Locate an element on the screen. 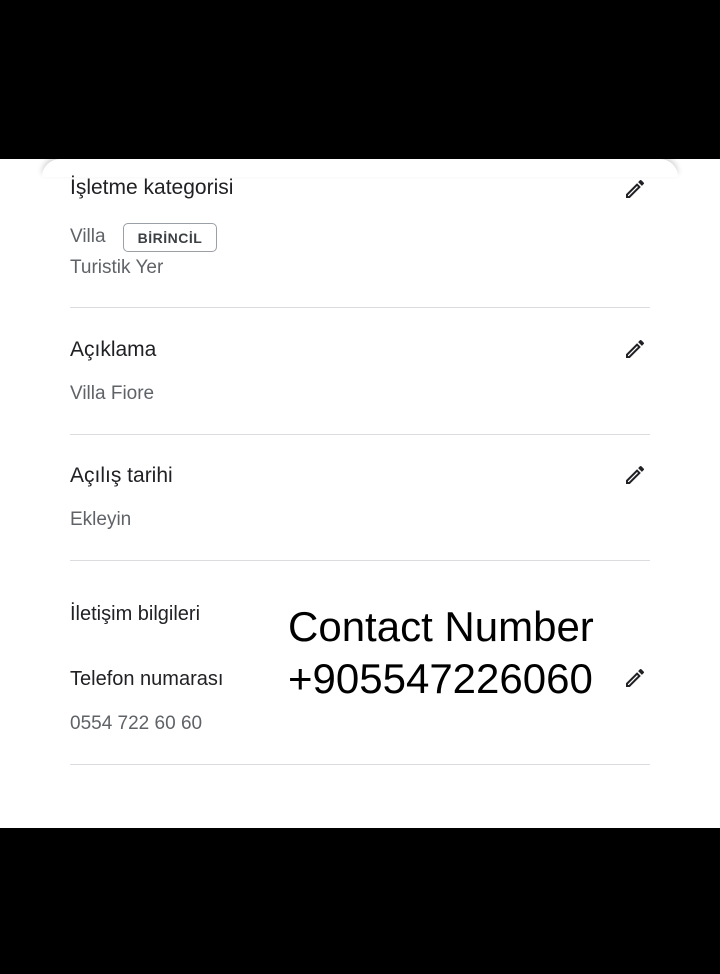  edit-description-button is located at coordinates (635, 351).